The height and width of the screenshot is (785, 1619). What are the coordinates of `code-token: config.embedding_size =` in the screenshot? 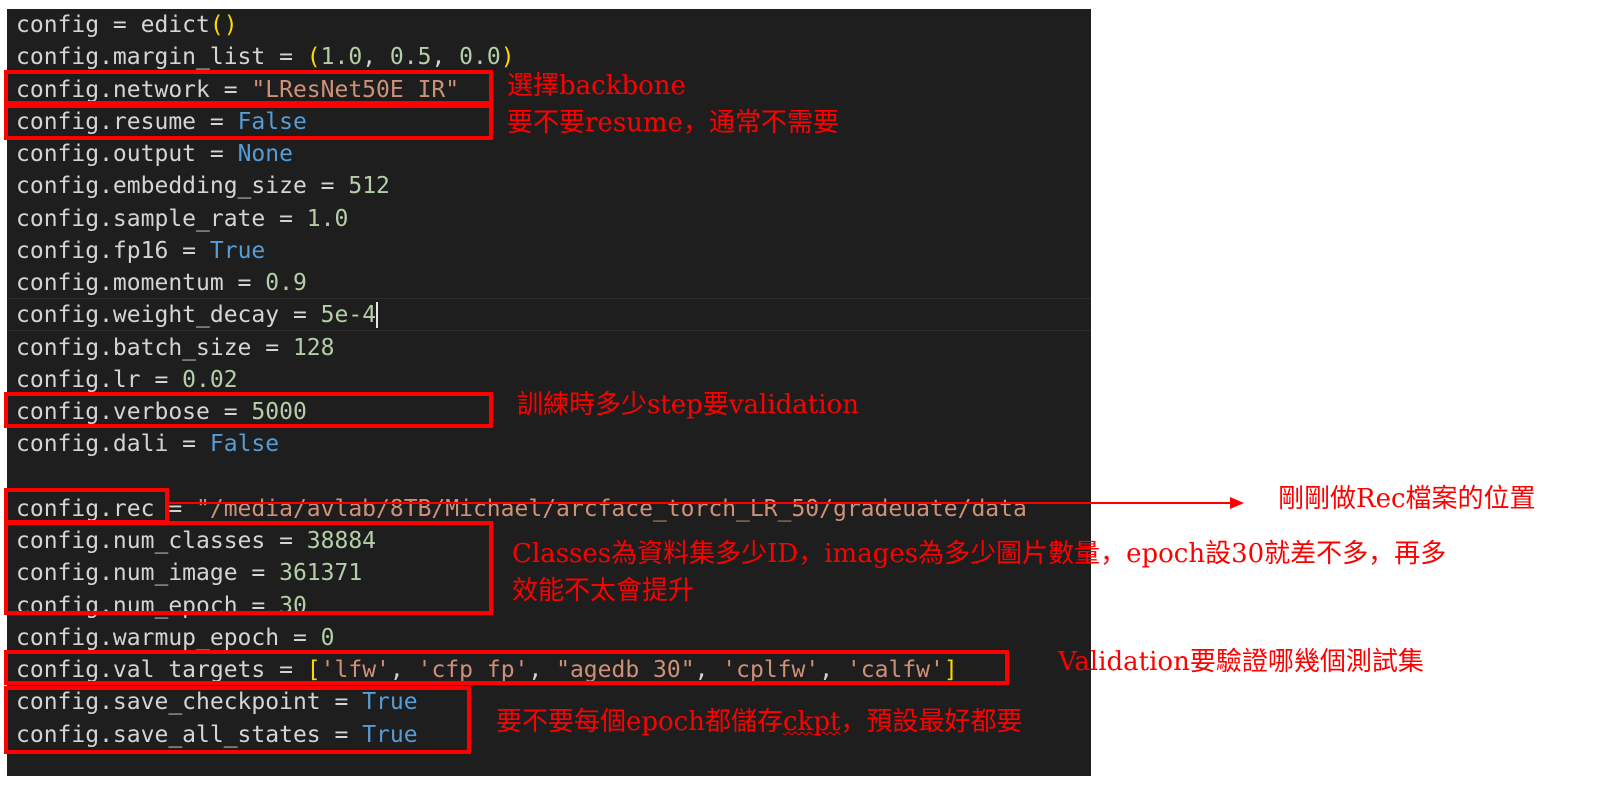 It's located at (182, 186).